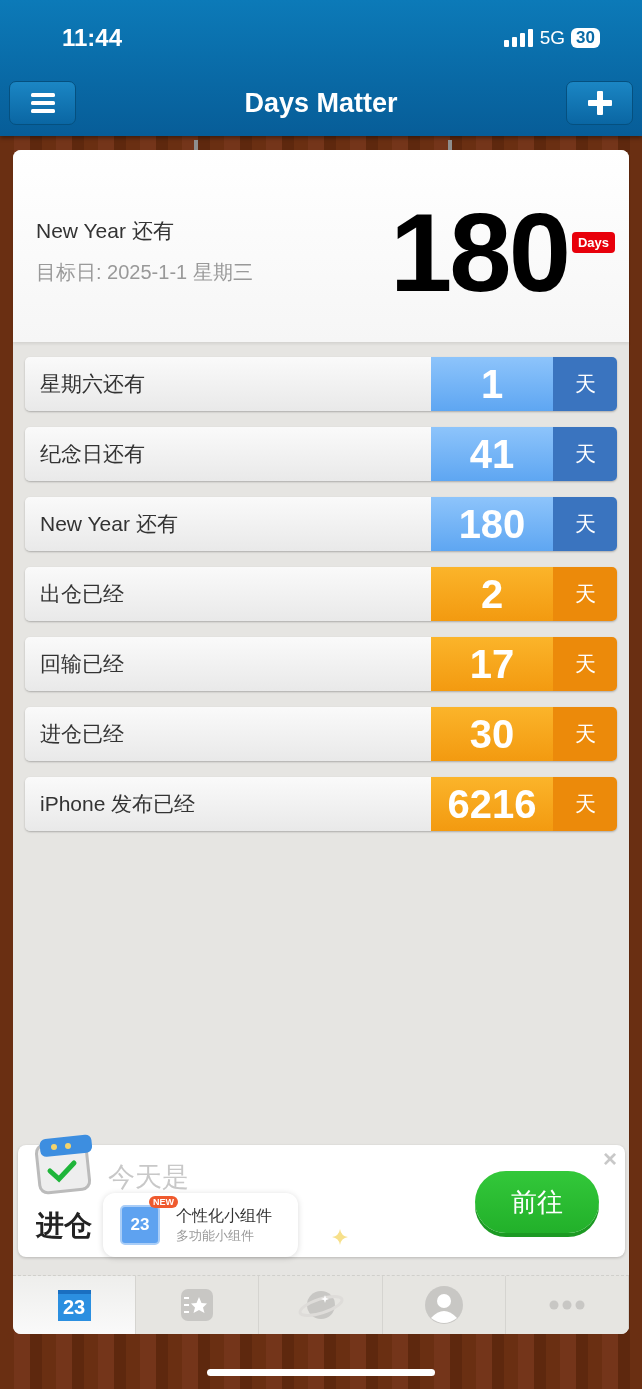  I want to click on battery-indicator: 30, so click(585, 38).